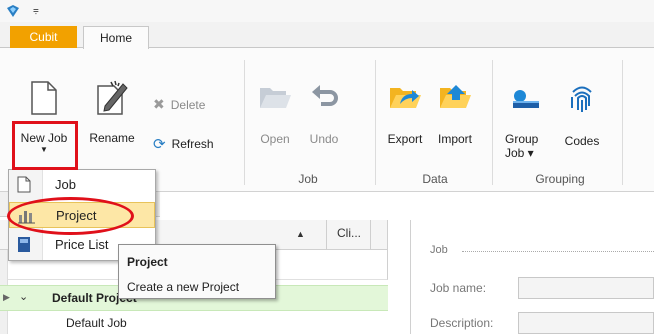 The image size is (654, 334). Describe the element at coordinates (582, 115) in the screenshot. I see `codes-button: Codes` at that location.